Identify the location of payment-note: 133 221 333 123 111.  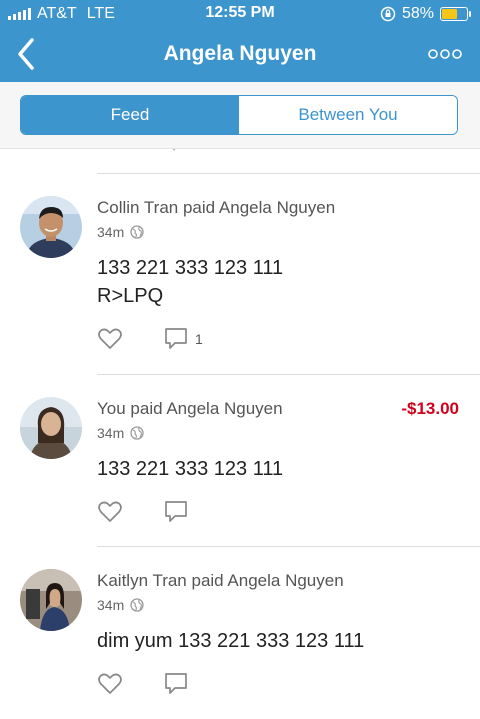
(190, 469).